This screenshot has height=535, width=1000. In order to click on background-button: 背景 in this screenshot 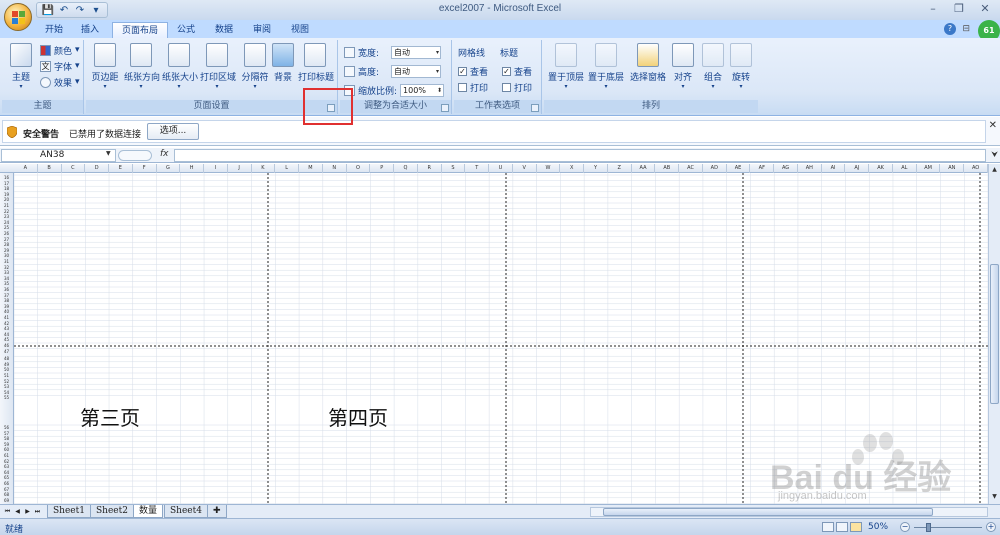, I will do `click(283, 70)`.